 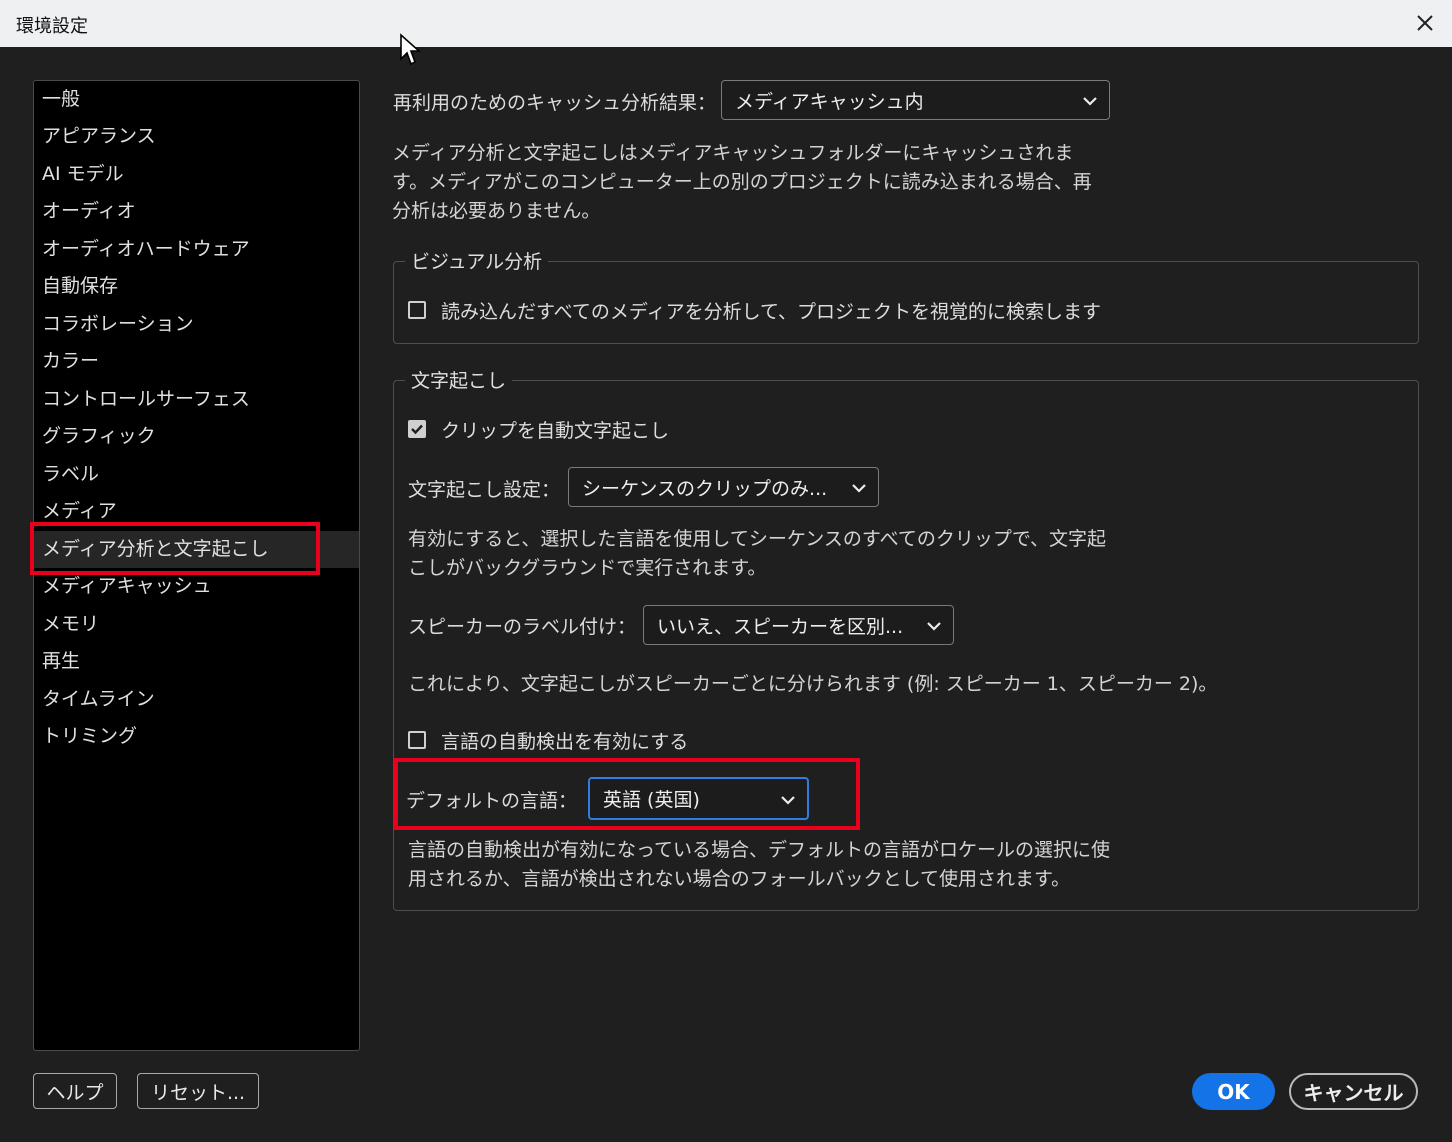 What do you see at coordinates (52, 26) in the screenshot?
I see `window-title: 環境設定` at bounding box center [52, 26].